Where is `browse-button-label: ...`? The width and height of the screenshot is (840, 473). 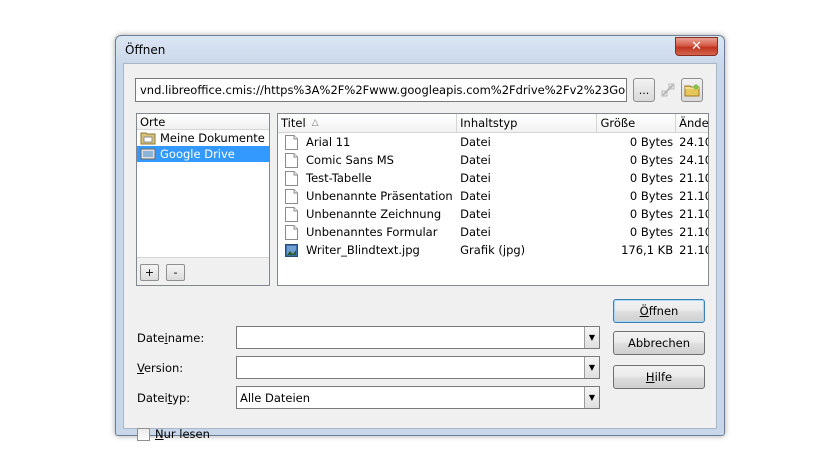 browse-button-label: ... is located at coordinates (644, 90).